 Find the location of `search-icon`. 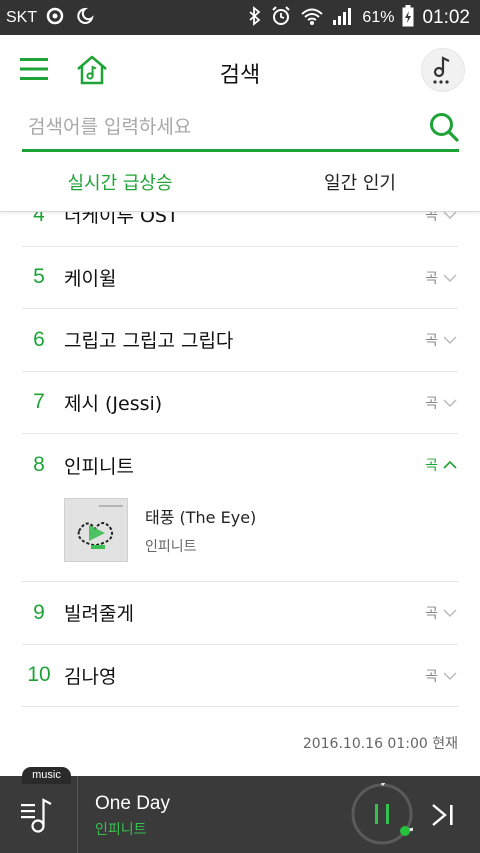

search-icon is located at coordinates (444, 127).